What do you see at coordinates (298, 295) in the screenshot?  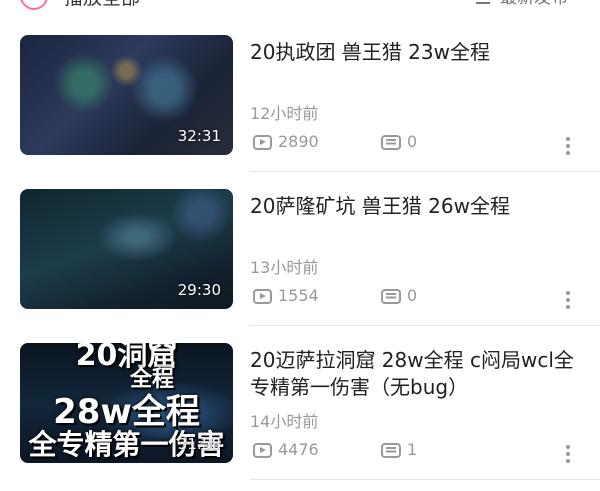 I see `play-count-value: 1554` at bounding box center [298, 295].